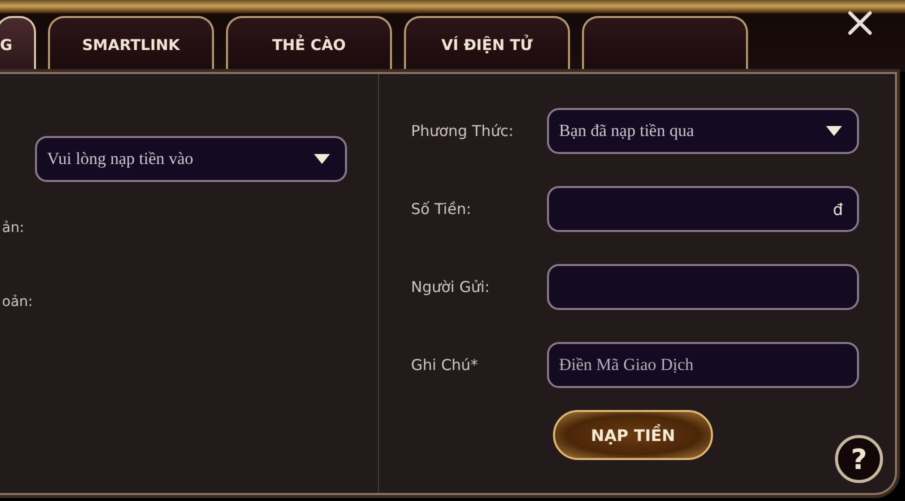  What do you see at coordinates (309, 44) in the screenshot?
I see `tab: THẺ CÀO` at bounding box center [309, 44].